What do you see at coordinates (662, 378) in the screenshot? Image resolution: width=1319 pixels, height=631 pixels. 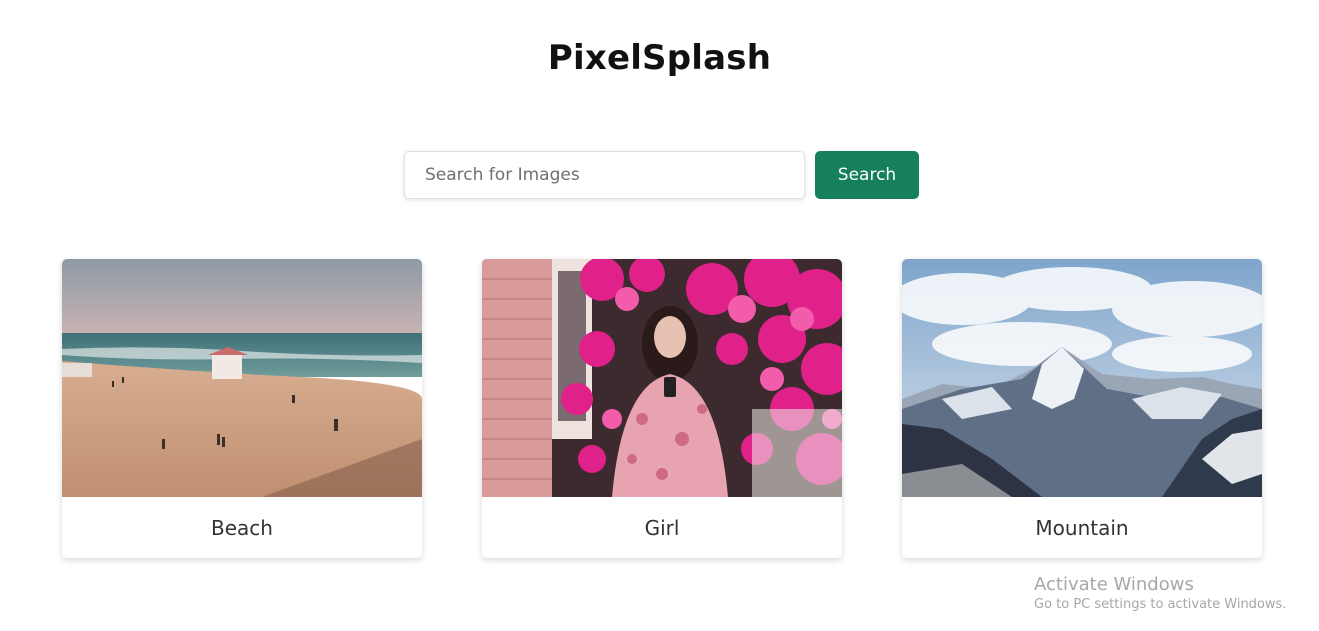 I see `girl-with-flowers-photo` at bounding box center [662, 378].